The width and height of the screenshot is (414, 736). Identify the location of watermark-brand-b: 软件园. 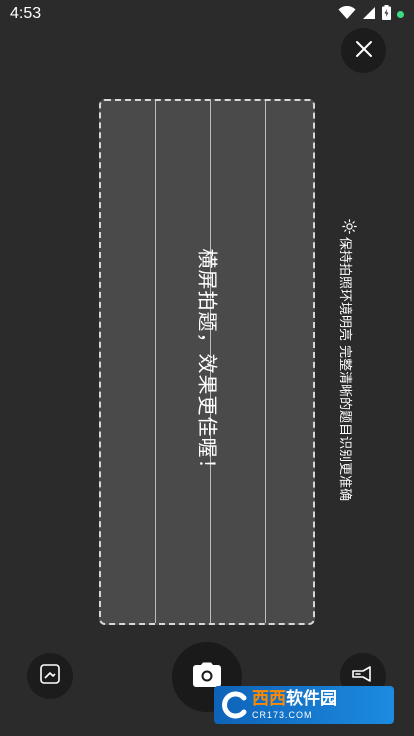
(311, 698).